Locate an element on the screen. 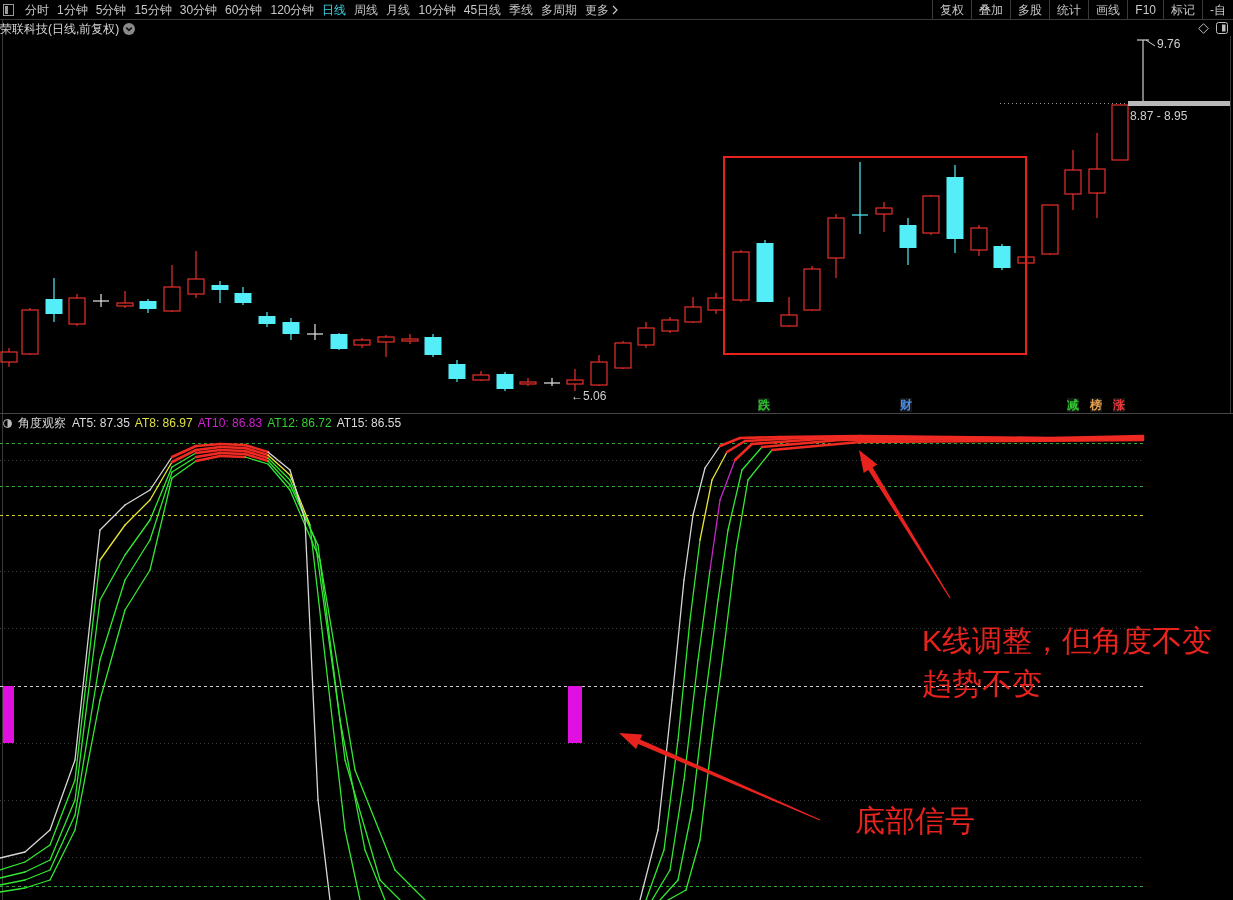 The width and height of the screenshot is (1233, 900). period-tab: 月线 is located at coordinates (398, 9).